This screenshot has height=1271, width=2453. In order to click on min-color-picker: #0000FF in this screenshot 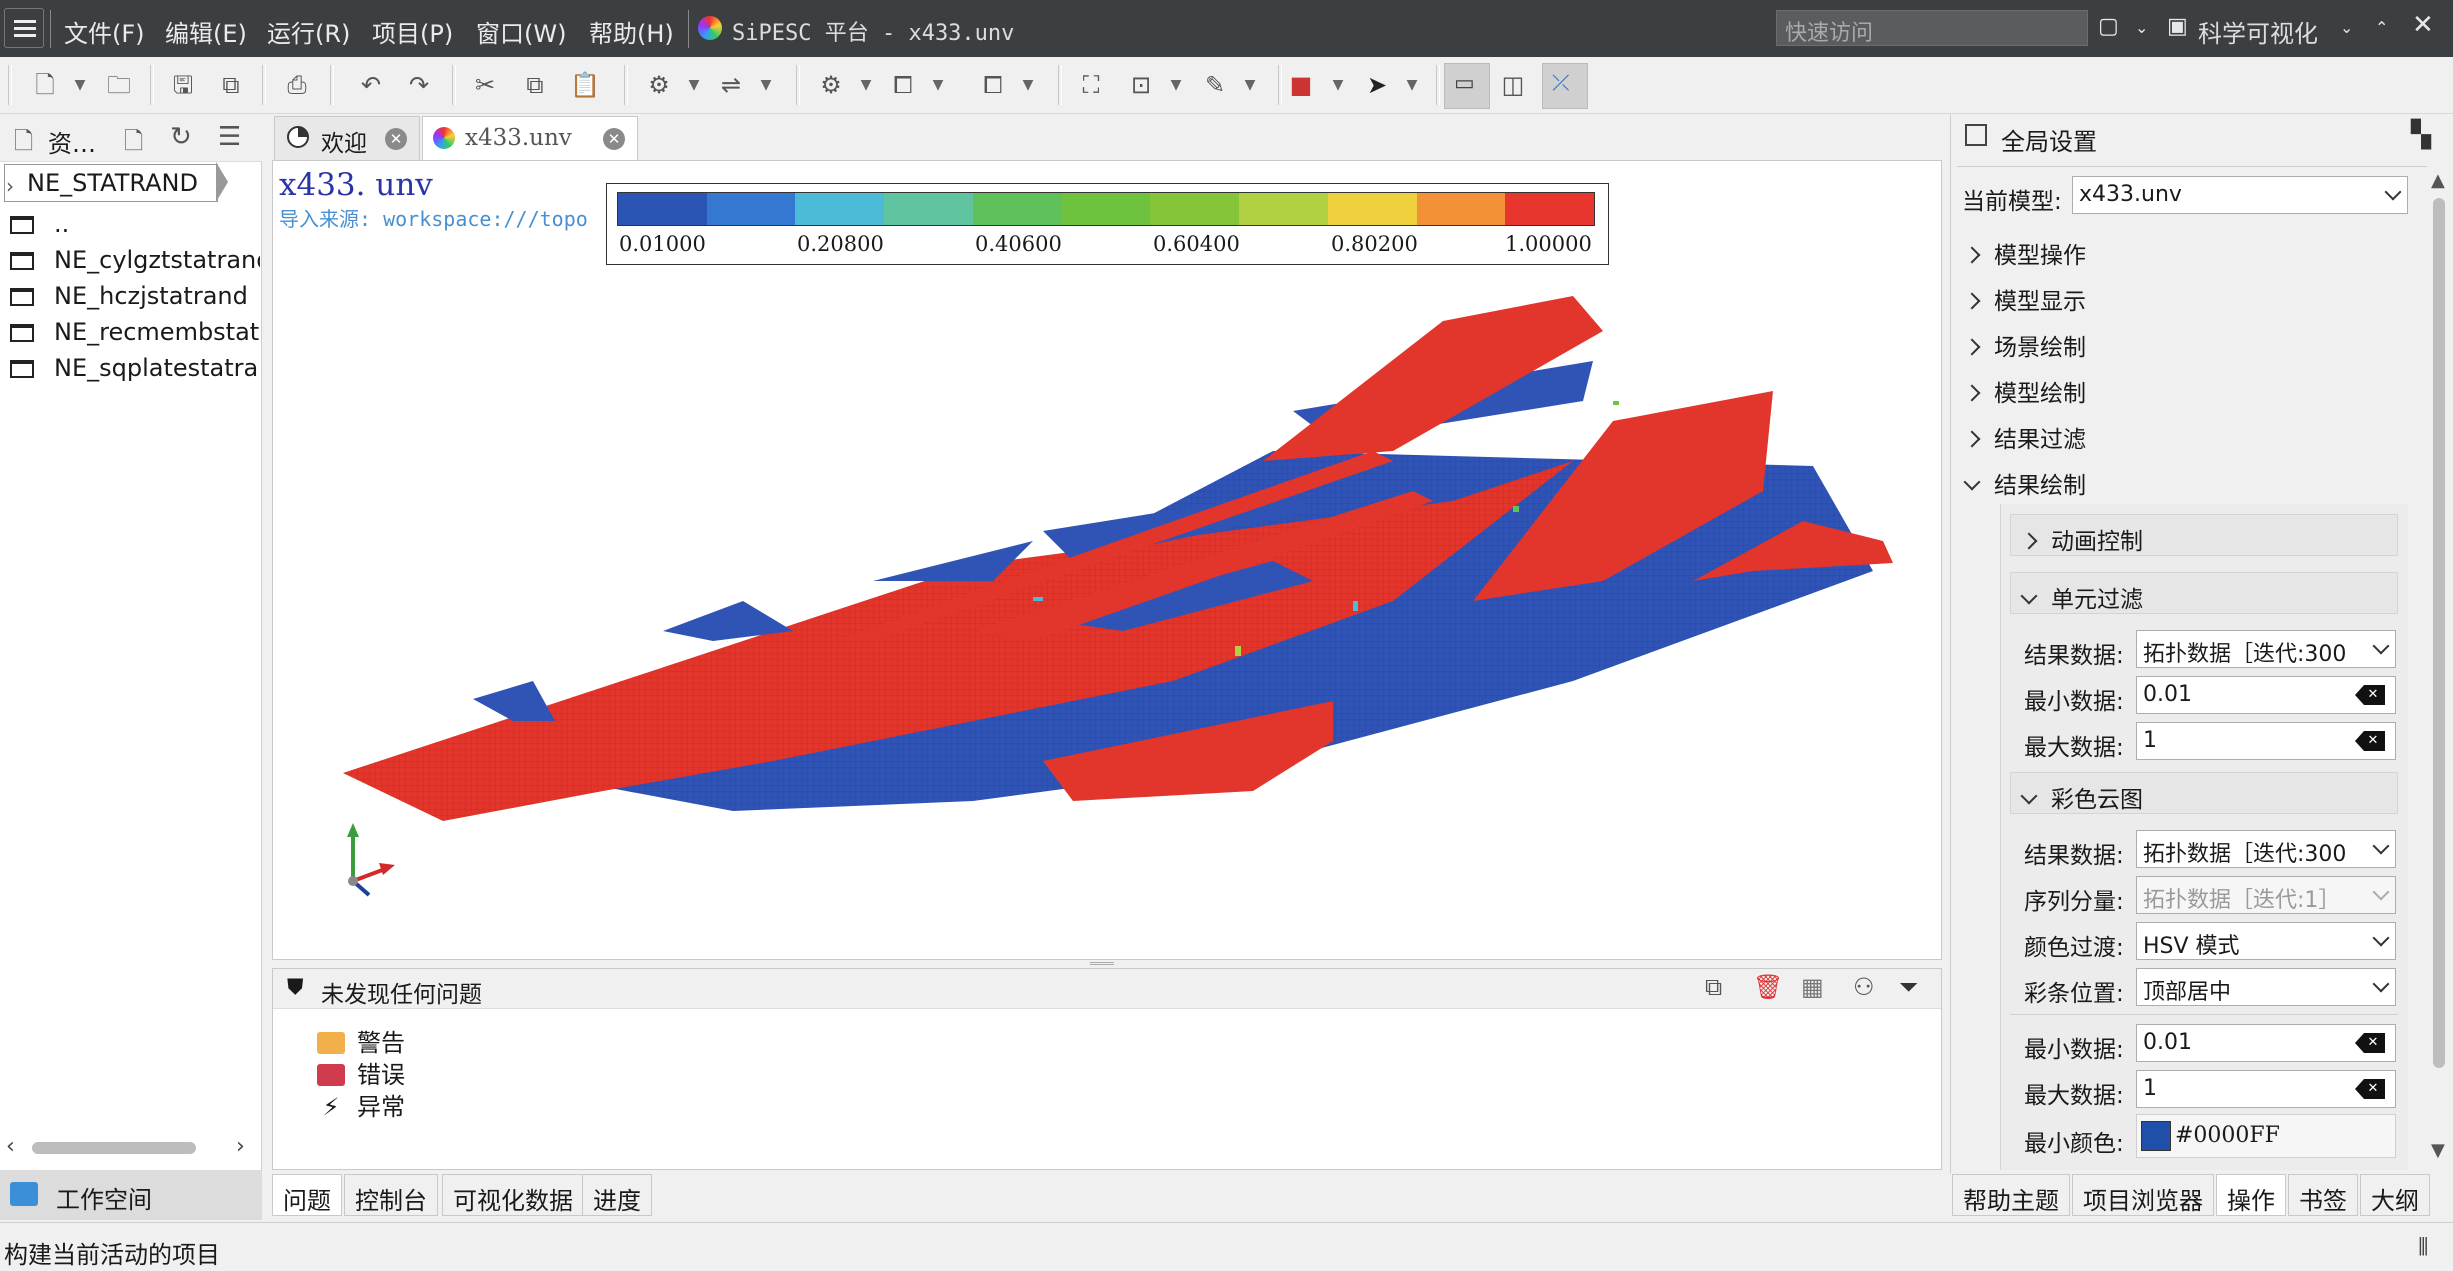, I will do `click(2266, 1136)`.